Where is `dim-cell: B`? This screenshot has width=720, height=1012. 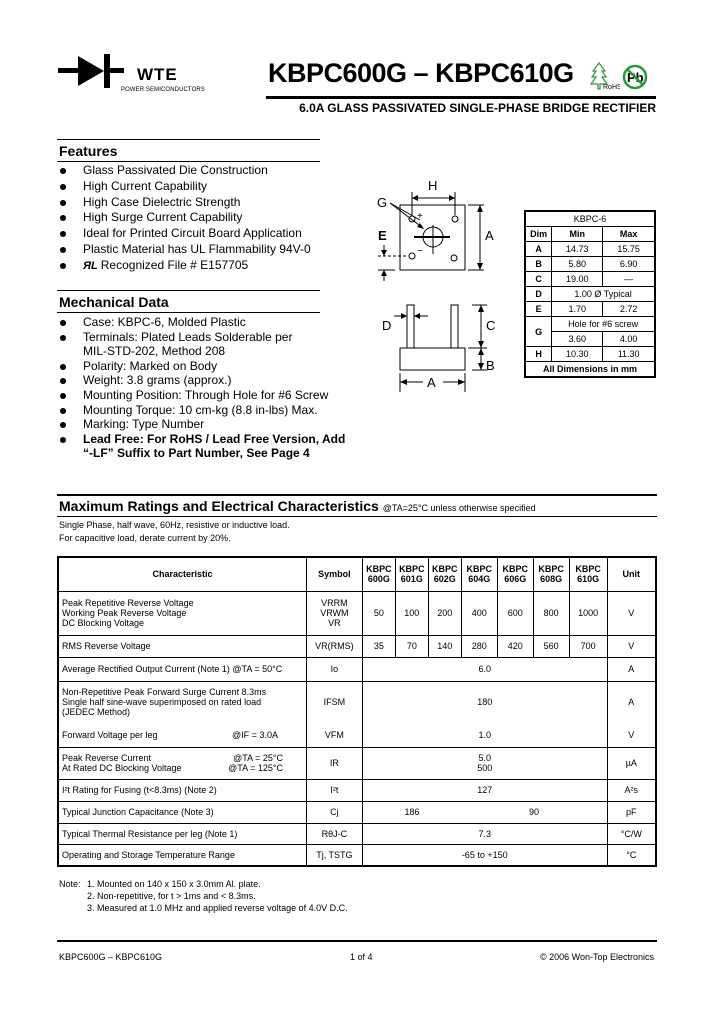 dim-cell: B is located at coordinates (538, 264).